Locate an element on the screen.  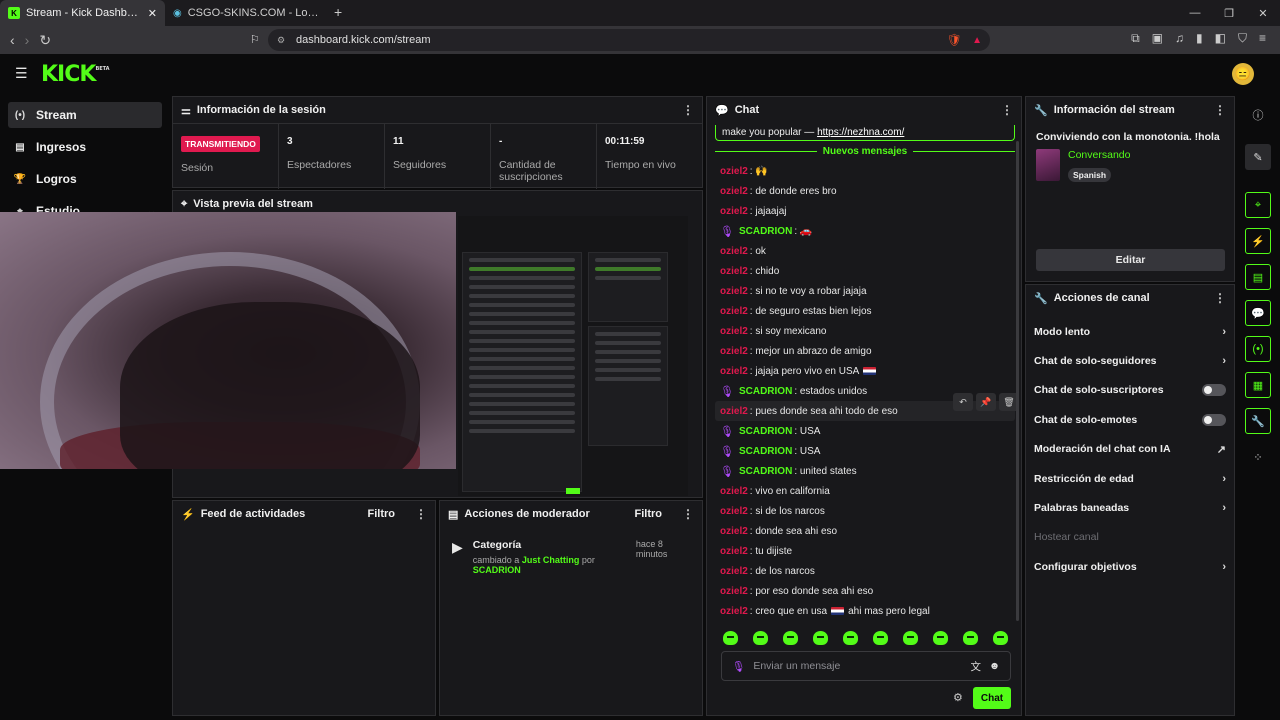
translate-icon: 文 is located at coordinates (975, 666).